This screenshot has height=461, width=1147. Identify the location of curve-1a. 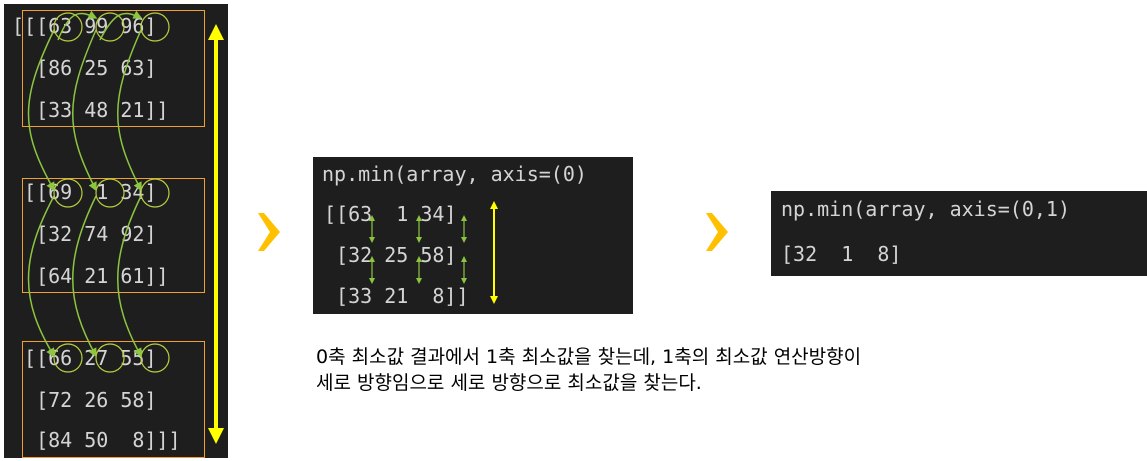
(41, 110).